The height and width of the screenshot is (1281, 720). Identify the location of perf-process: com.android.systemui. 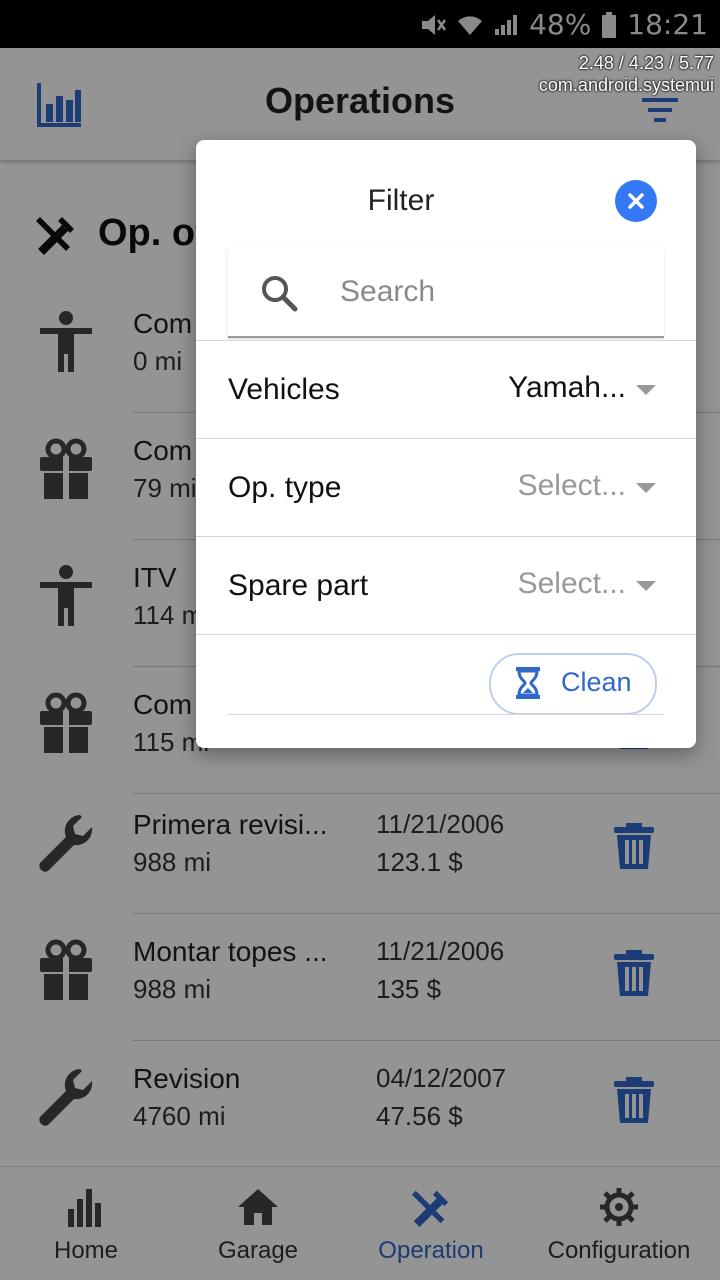
(626, 85).